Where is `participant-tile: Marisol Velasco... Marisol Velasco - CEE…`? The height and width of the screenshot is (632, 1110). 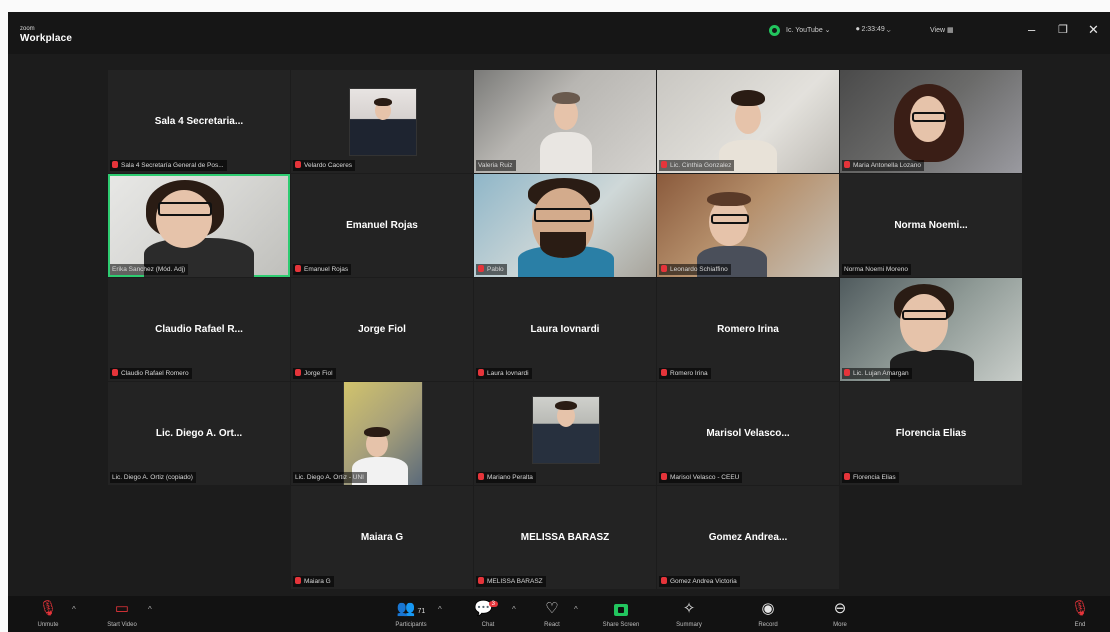
participant-tile: Marisol Velasco... Marisol Velasco - CEE… is located at coordinates (748, 433).